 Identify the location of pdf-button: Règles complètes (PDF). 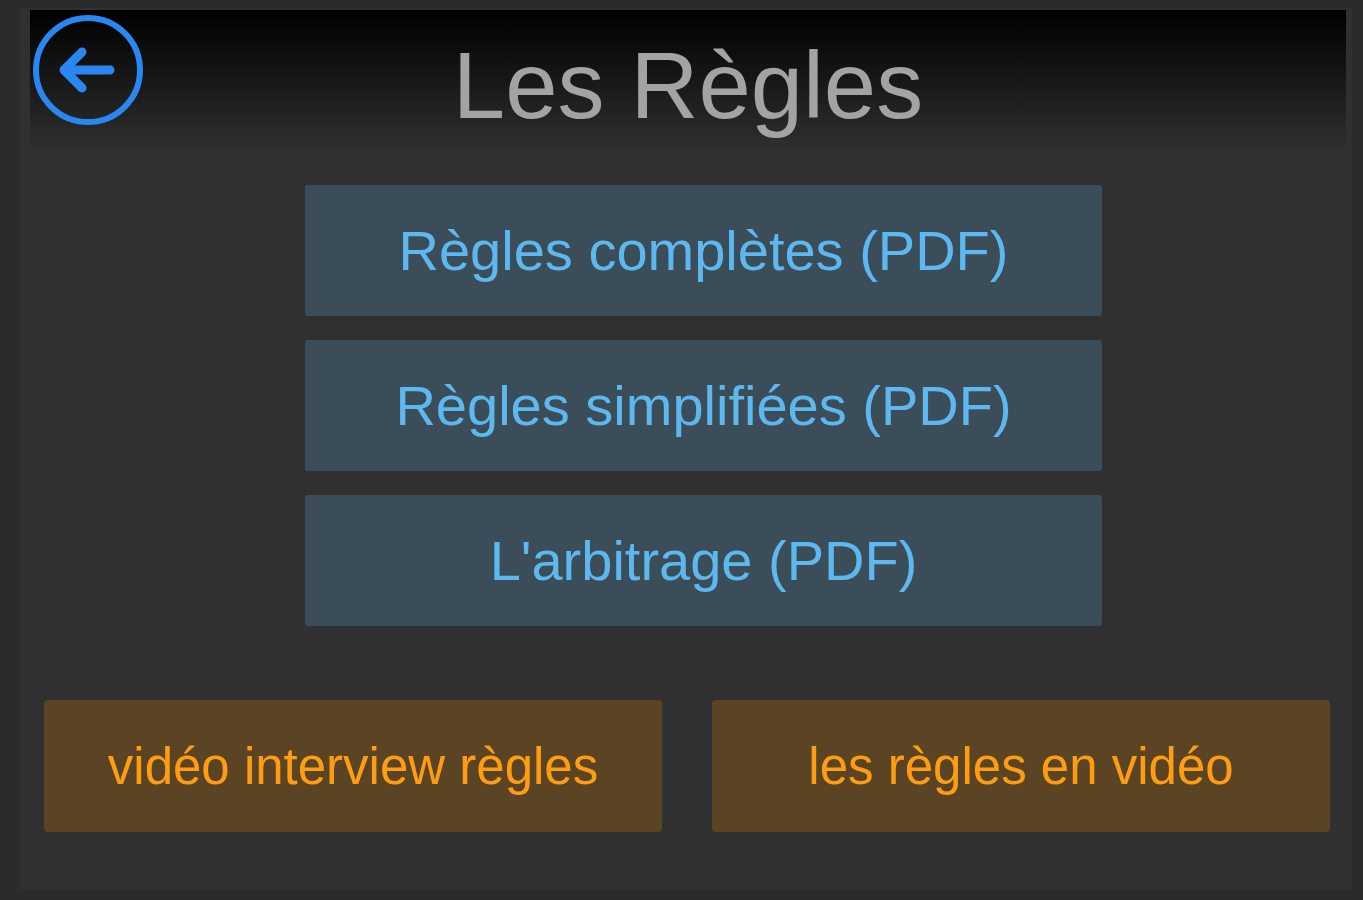
(703, 250).